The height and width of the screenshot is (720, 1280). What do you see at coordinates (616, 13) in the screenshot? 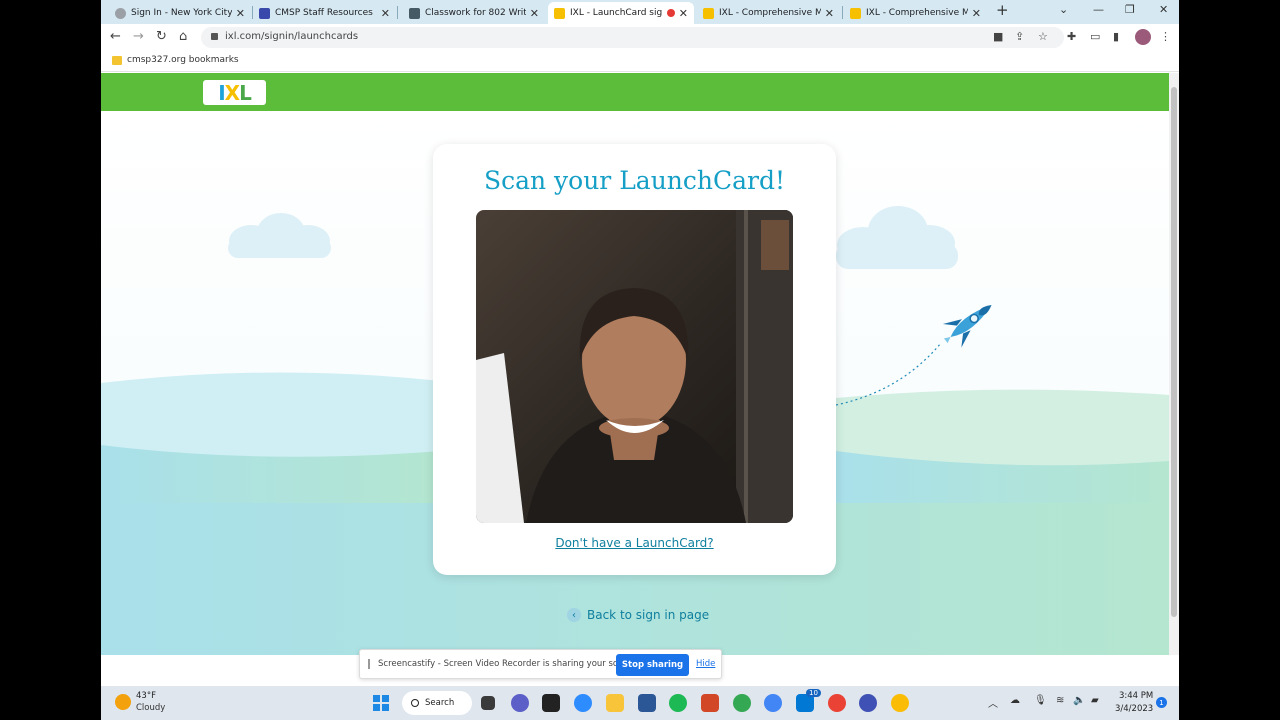
I see `tab-title: IXL - LaunchCard sign` at bounding box center [616, 13].